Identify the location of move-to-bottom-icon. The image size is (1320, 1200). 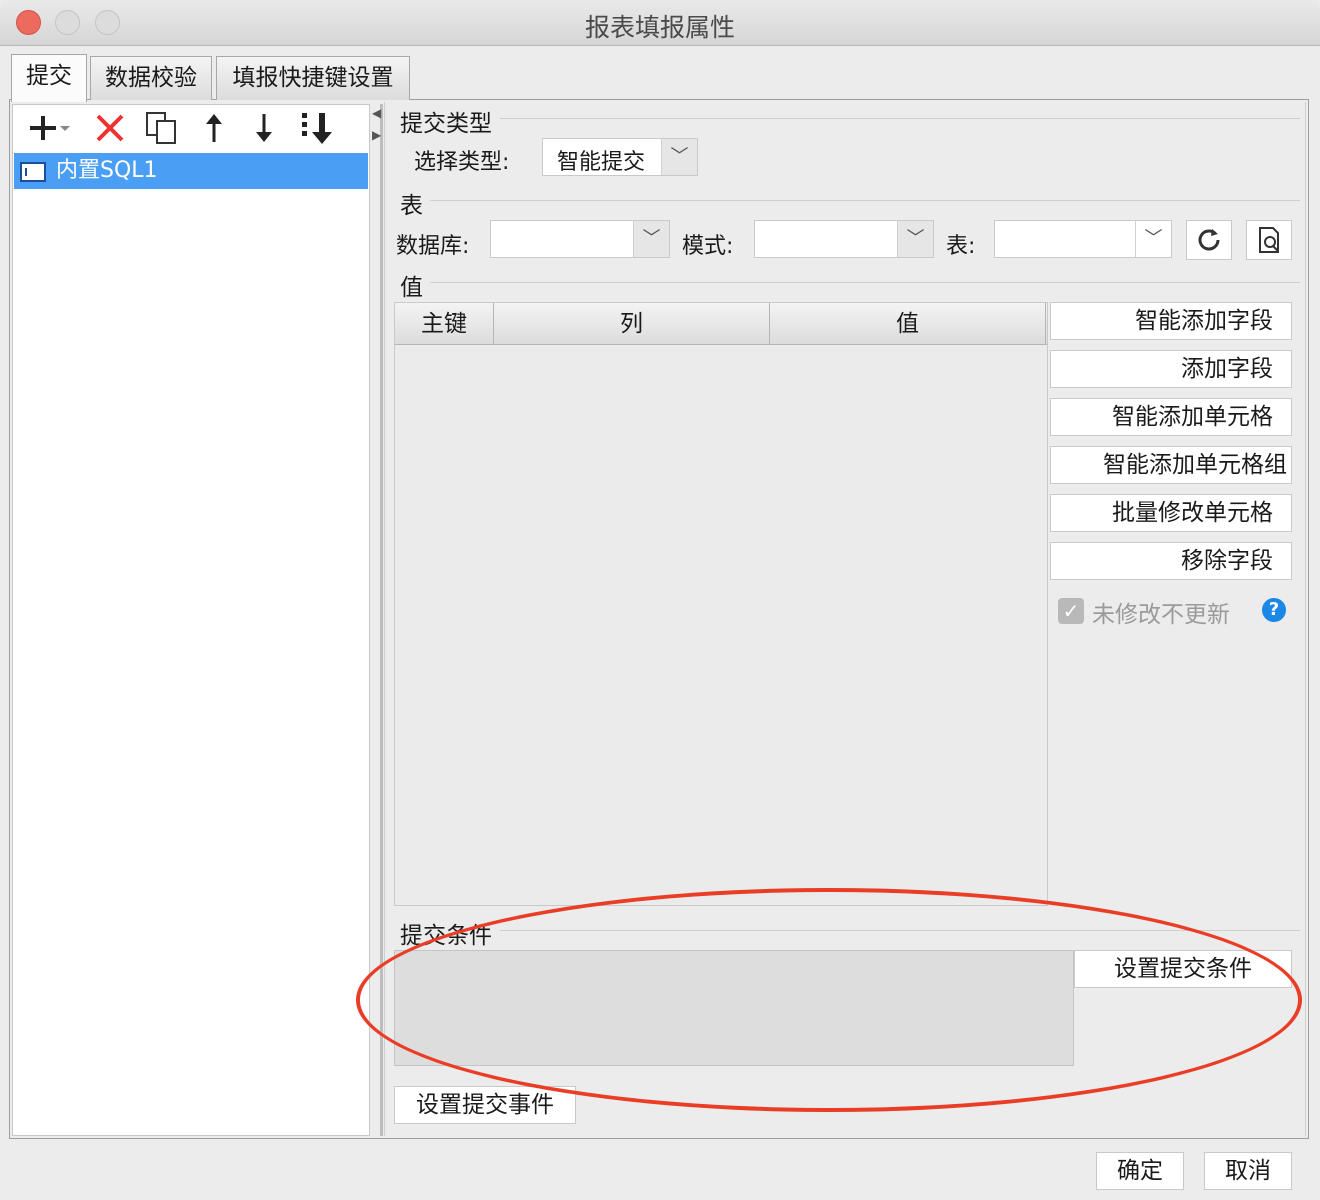
(318, 128).